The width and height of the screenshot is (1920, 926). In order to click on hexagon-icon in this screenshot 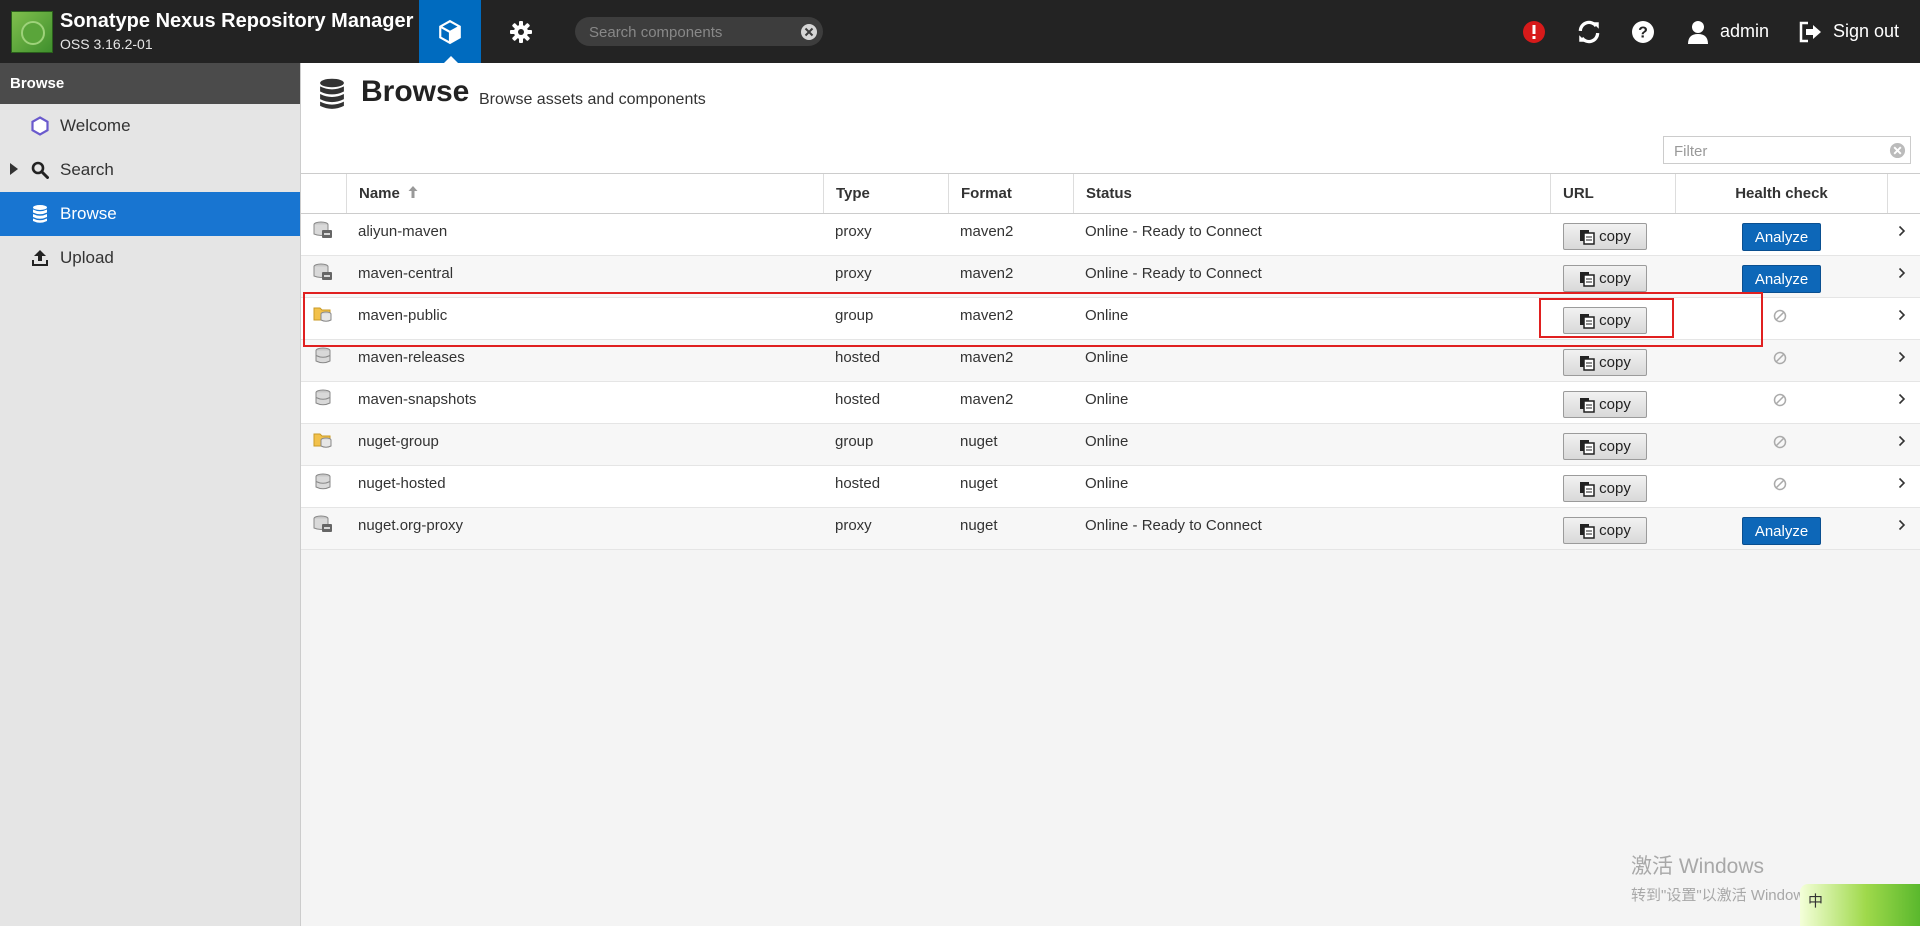, I will do `click(40, 126)`.